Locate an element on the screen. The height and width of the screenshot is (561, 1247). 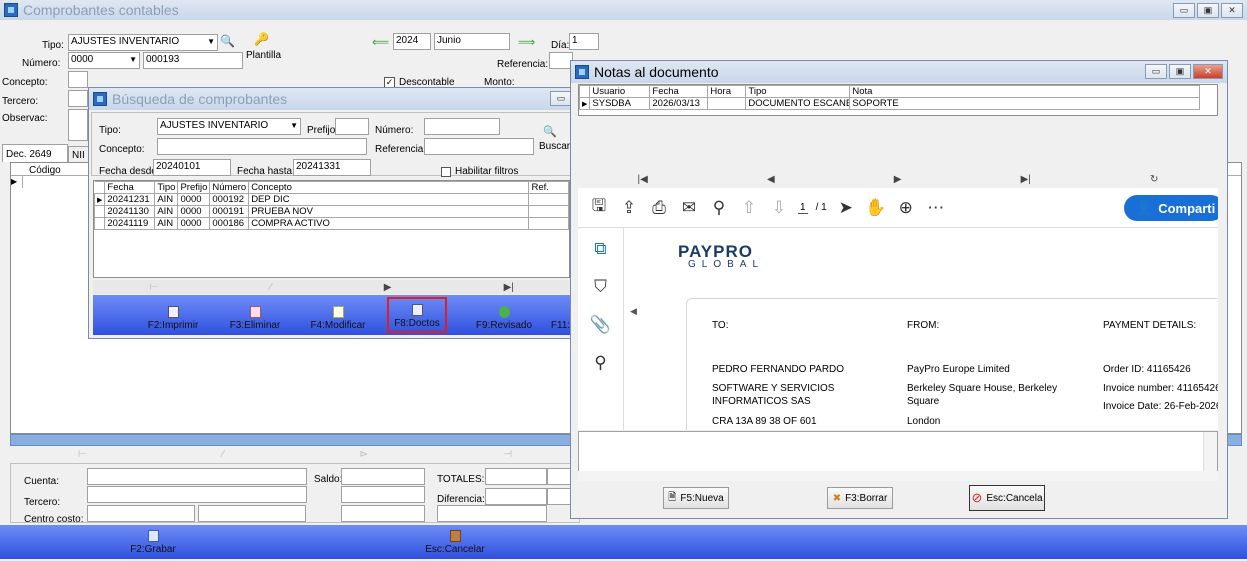
hand-icon: ✋ is located at coordinates (876, 208).